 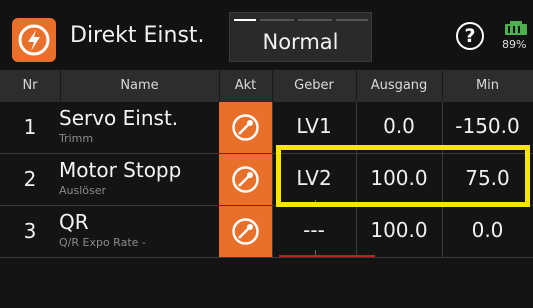 I want to click on table-header: Nr Name Akt Geber Ausgang Min, so click(x=266, y=86).